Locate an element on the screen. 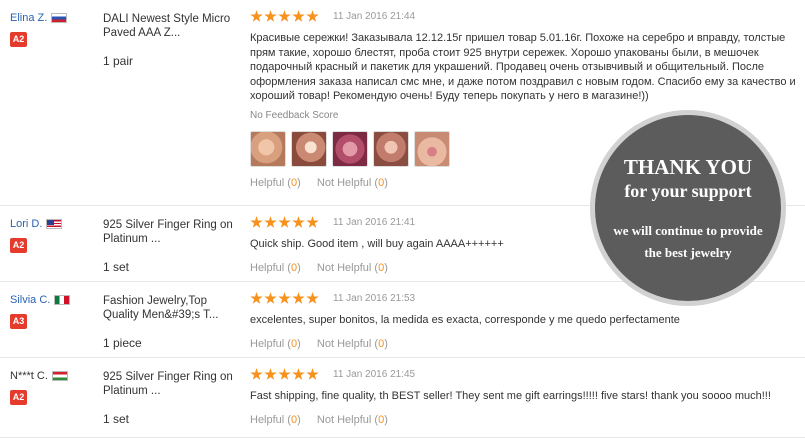 Image resolution: width=805 pixels, height=440 pixels. reviewer-info: N***t C. A2 is located at coordinates (55, 387).